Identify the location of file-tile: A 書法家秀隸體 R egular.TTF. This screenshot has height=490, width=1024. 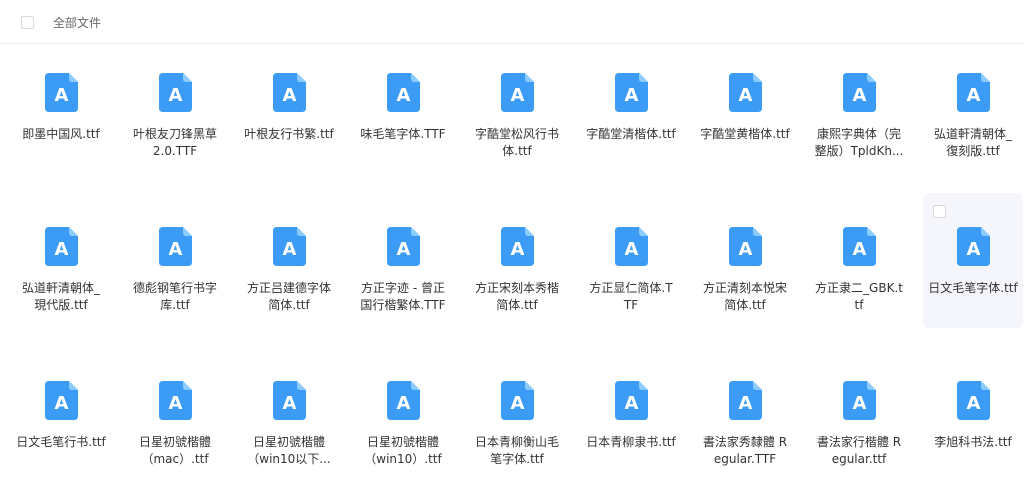
(745, 414).